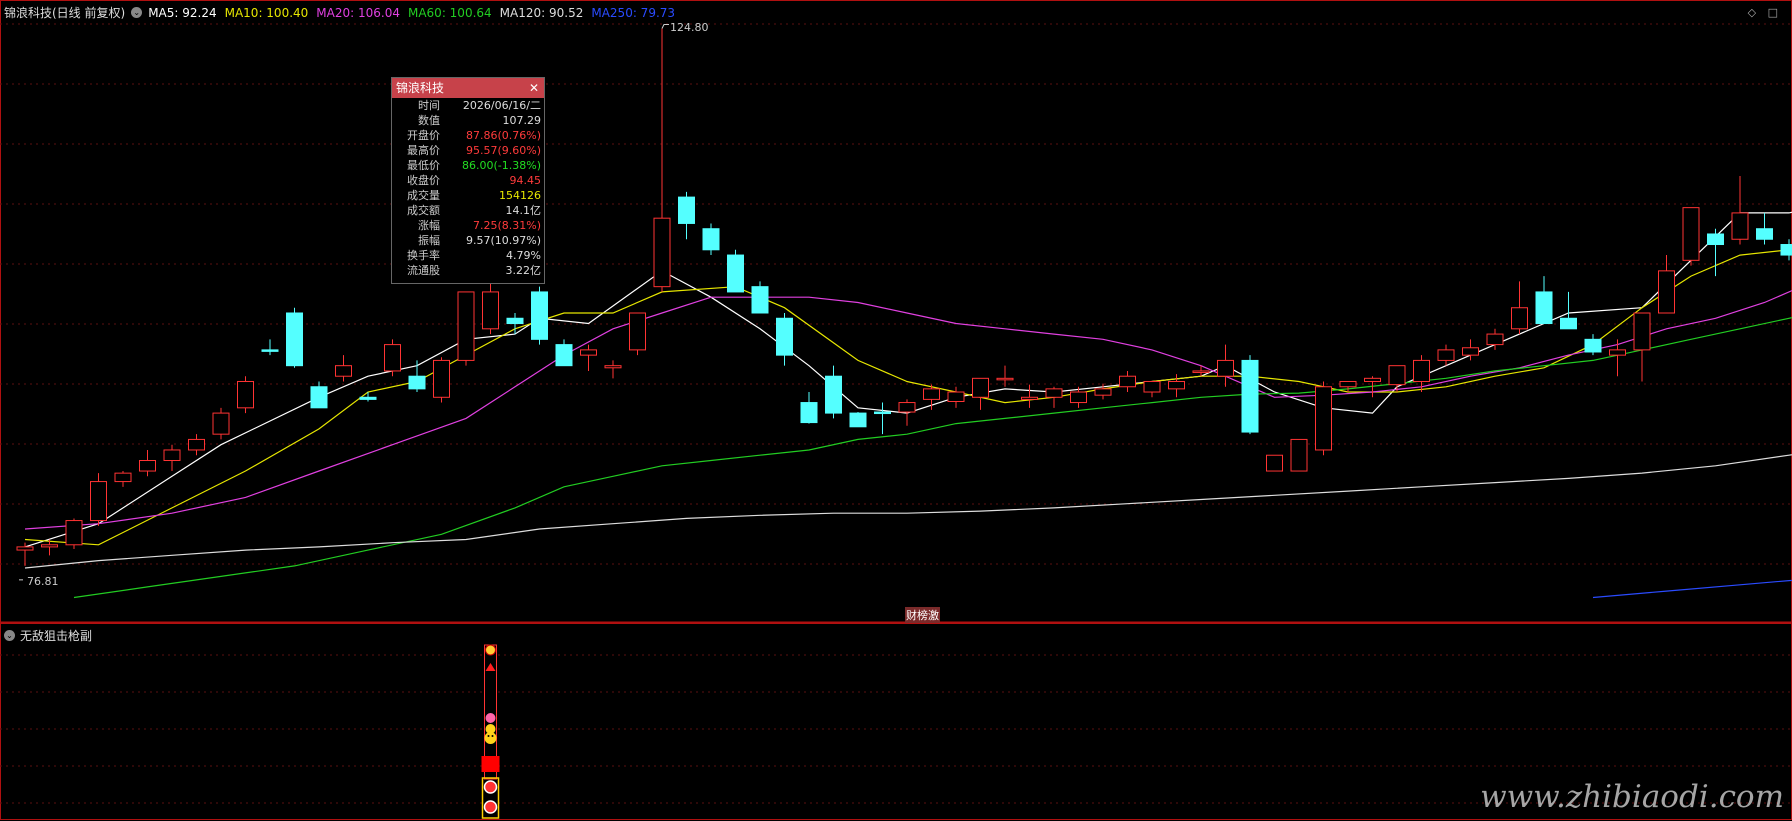 The image size is (1792, 821). I want to click on collapse-icon: ⌄, so click(9, 635).